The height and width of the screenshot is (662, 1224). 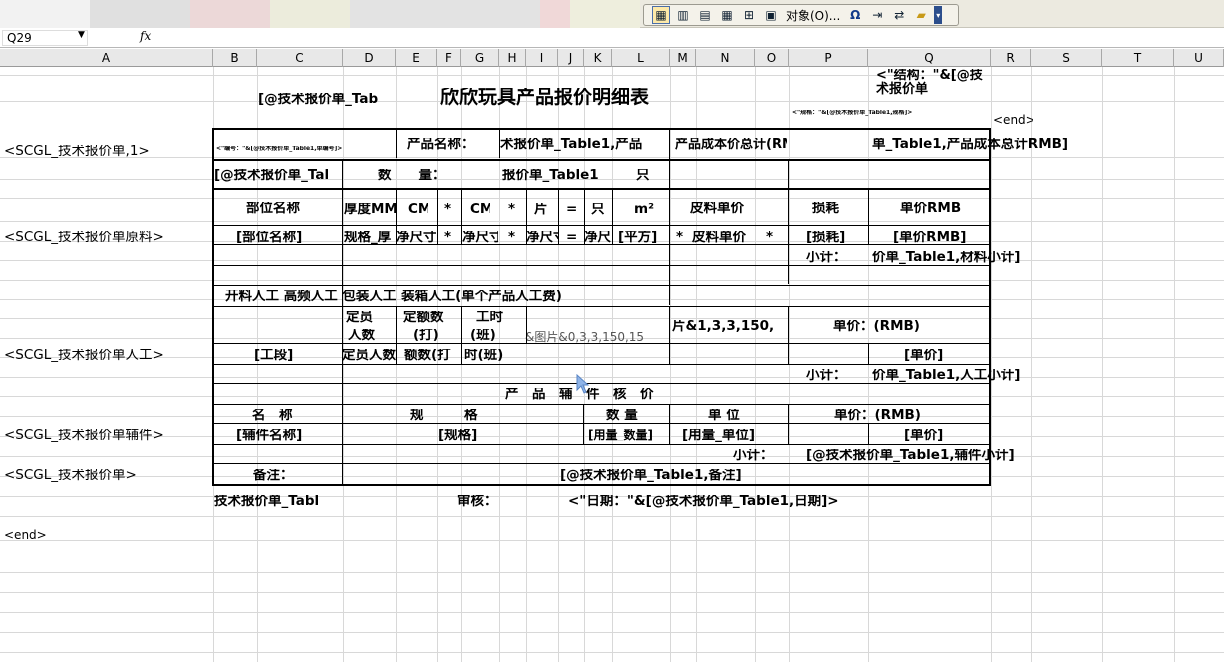 I want to click on omega-icon: Ω, so click(x=855, y=15).